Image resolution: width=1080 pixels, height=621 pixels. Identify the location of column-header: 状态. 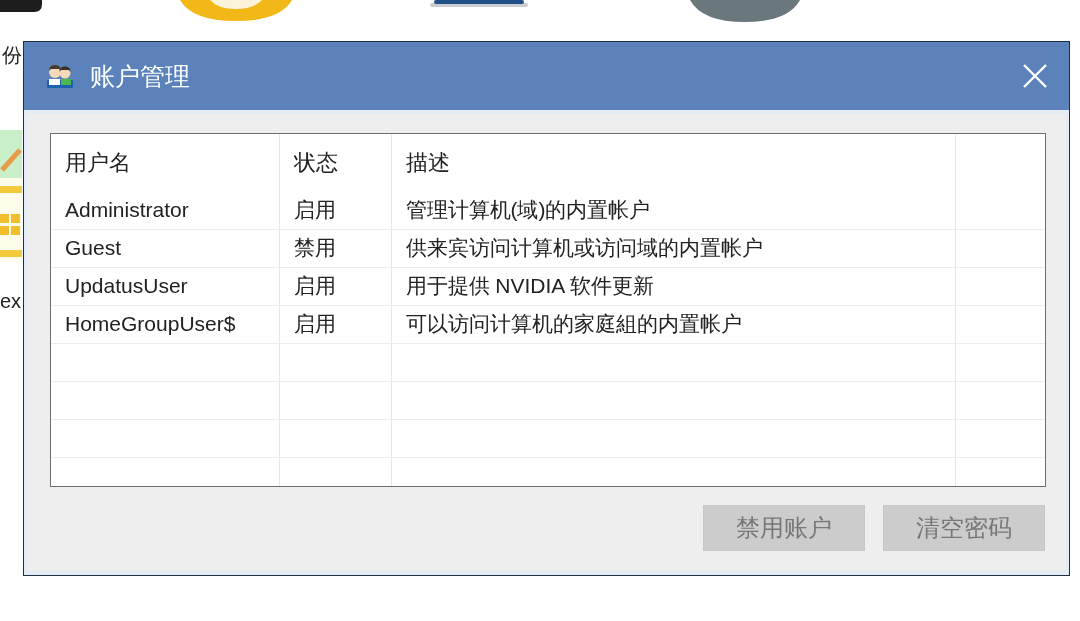
(315, 163).